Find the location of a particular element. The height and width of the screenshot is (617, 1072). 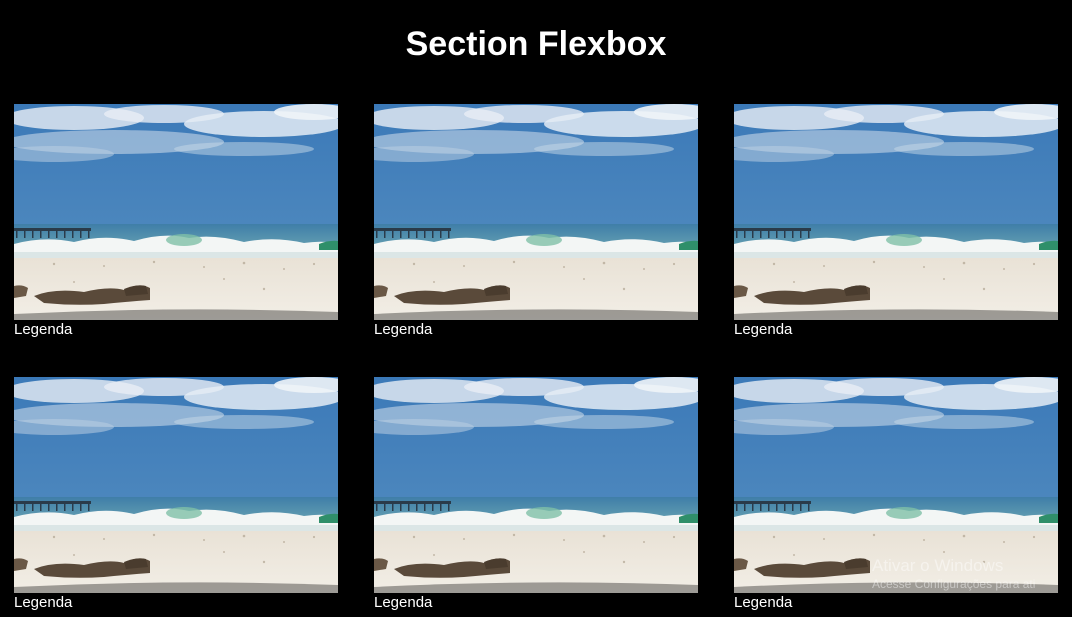

page-title: Section Flexbox is located at coordinates (536, 44).